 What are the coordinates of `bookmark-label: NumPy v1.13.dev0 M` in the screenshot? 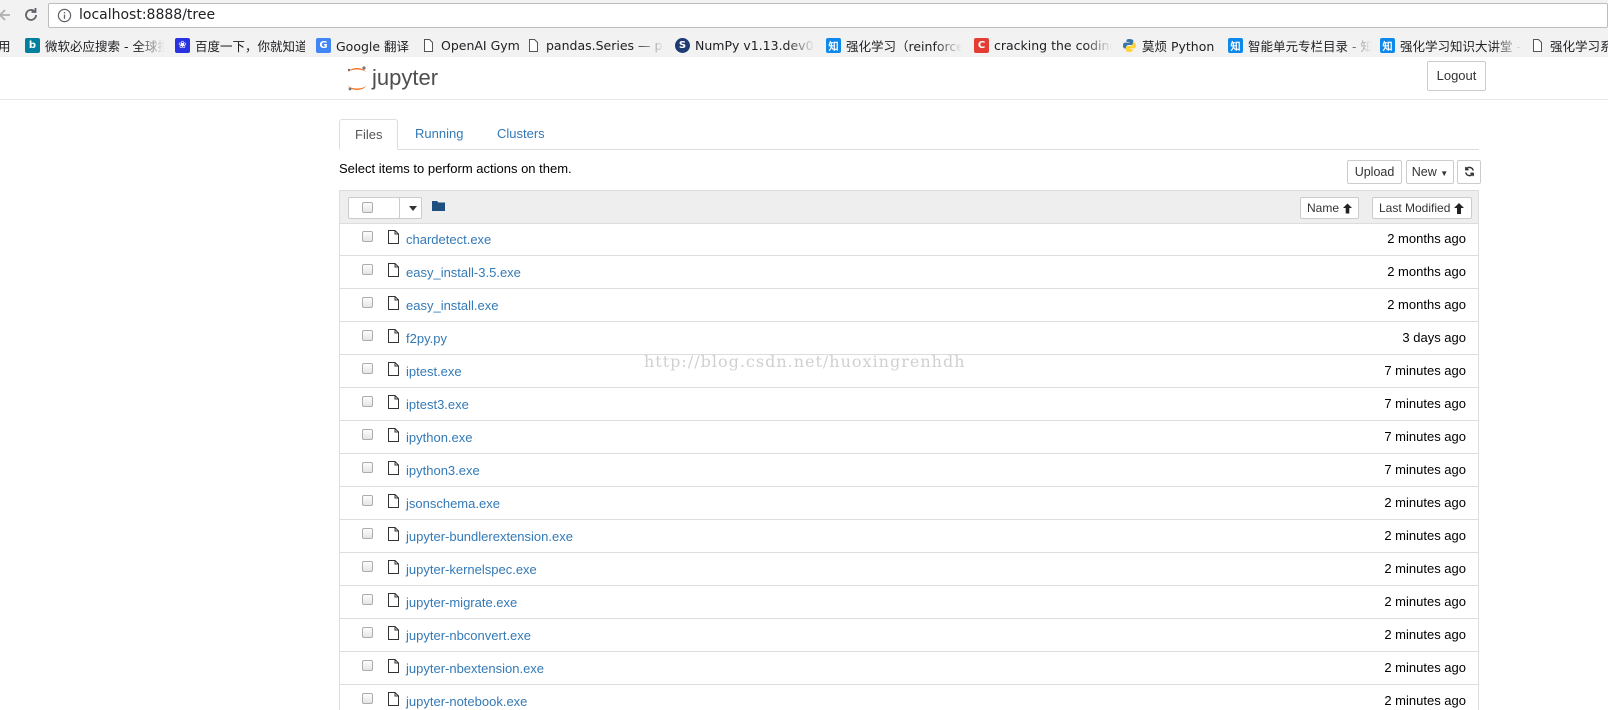 It's located at (755, 45).